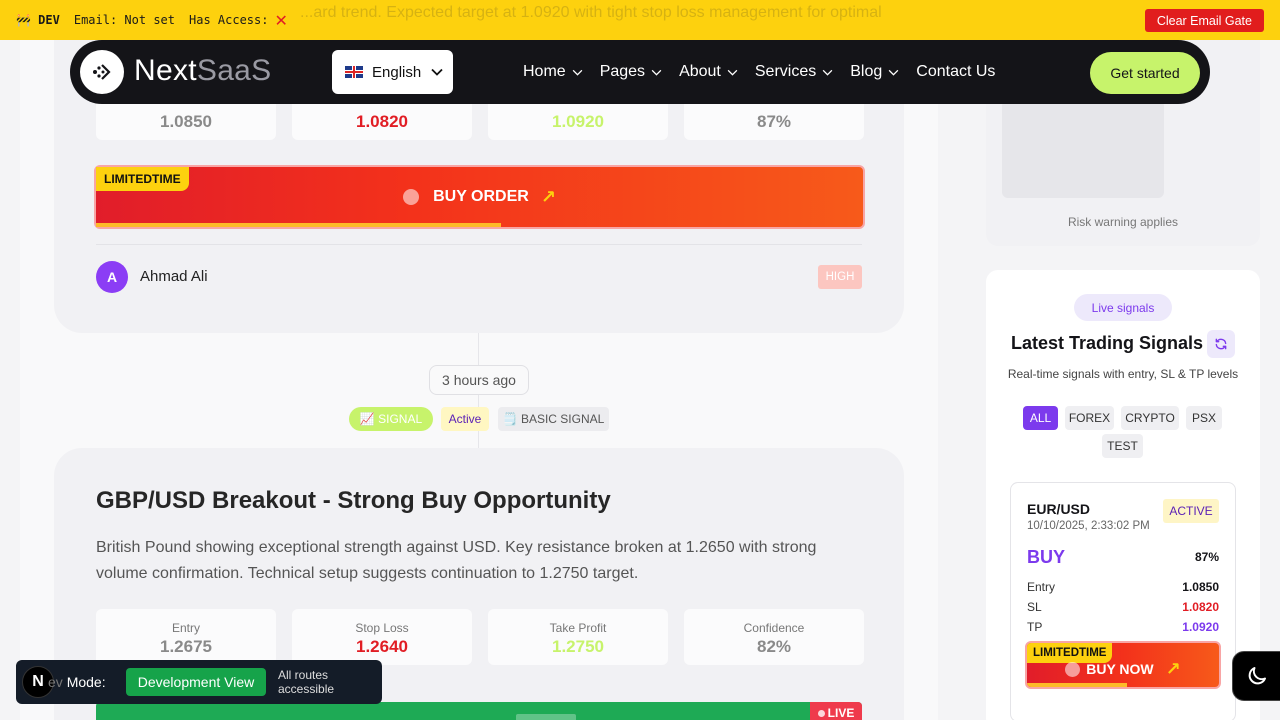  I want to click on live-badge: LIVE, so click(836, 711).